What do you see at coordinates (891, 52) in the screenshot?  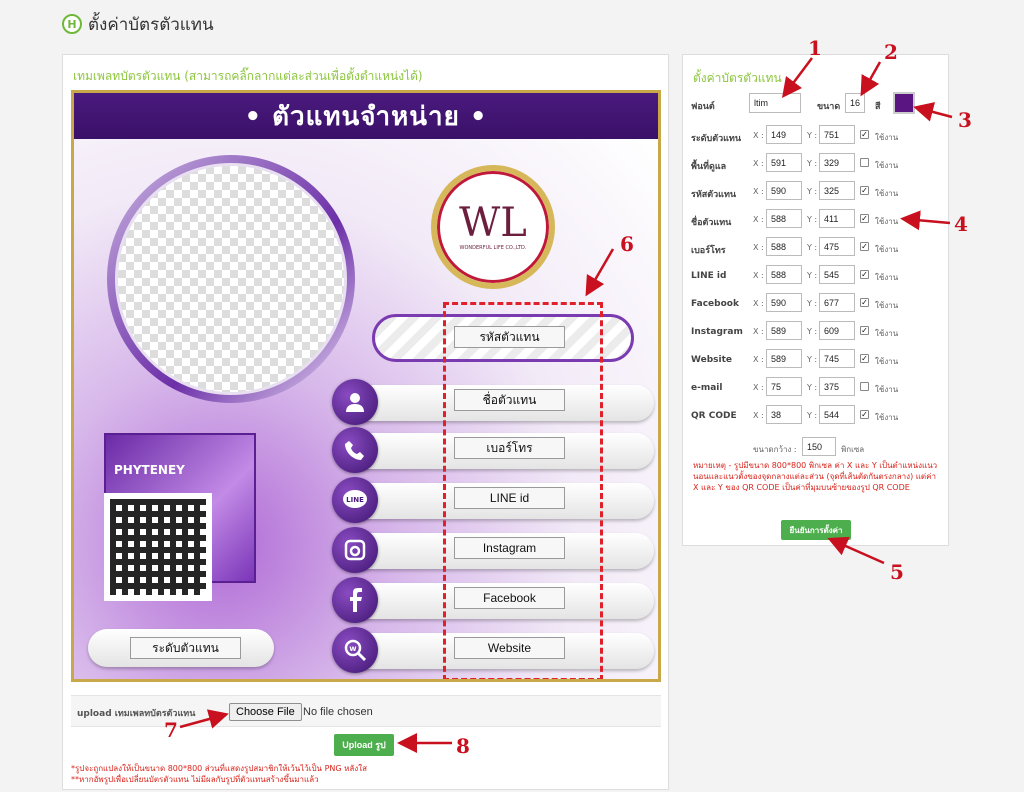 I see `annotation-number-2: 2` at bounding box center [891, 52].